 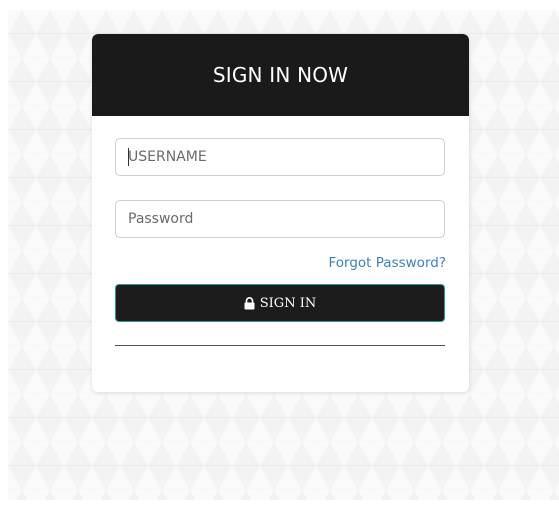 What do you see at coordinates (280, 345) in the screenshot?
I see `divider` at bounding box center [280, 345].